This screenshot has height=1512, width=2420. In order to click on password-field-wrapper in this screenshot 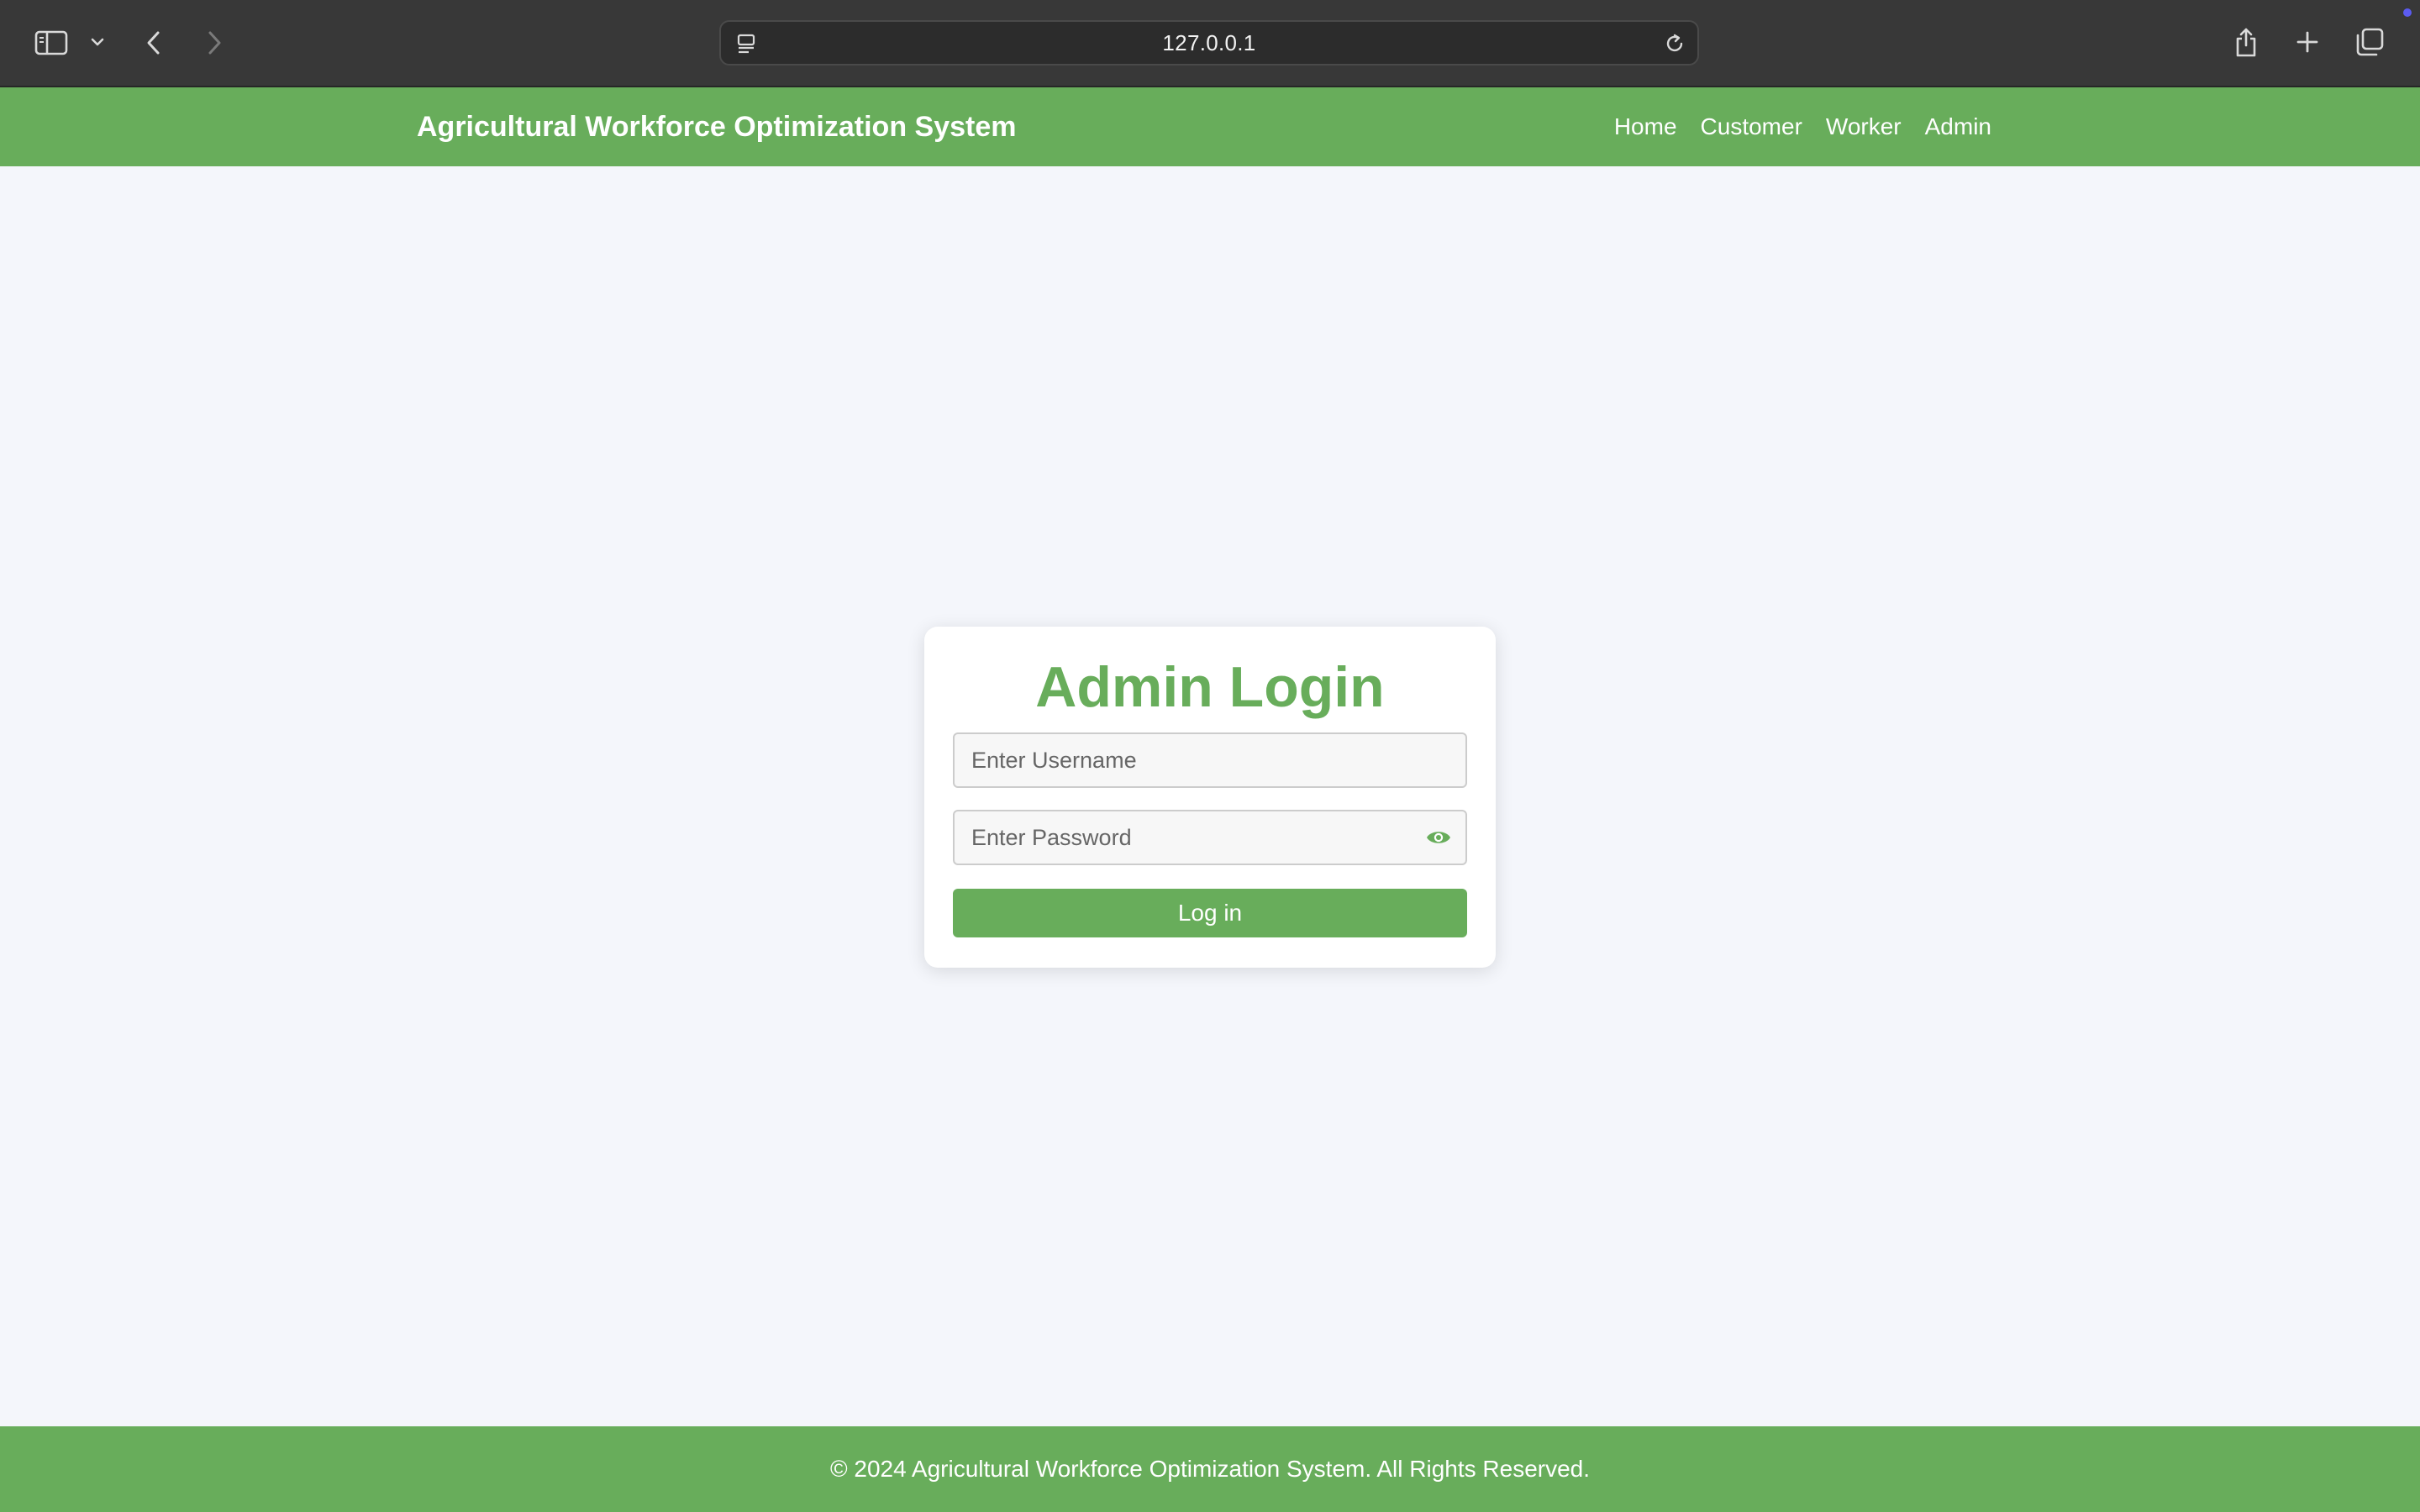, I will do `click(1210, 837)`.